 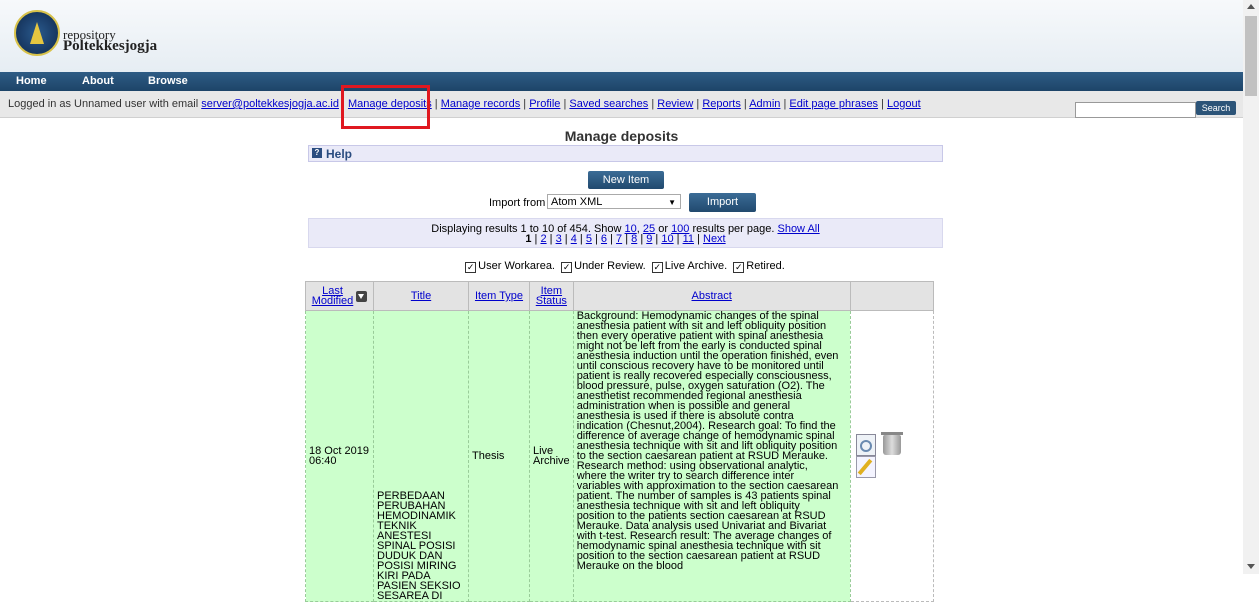 I want to click on page-link: 11, so click(x=688, y=239).